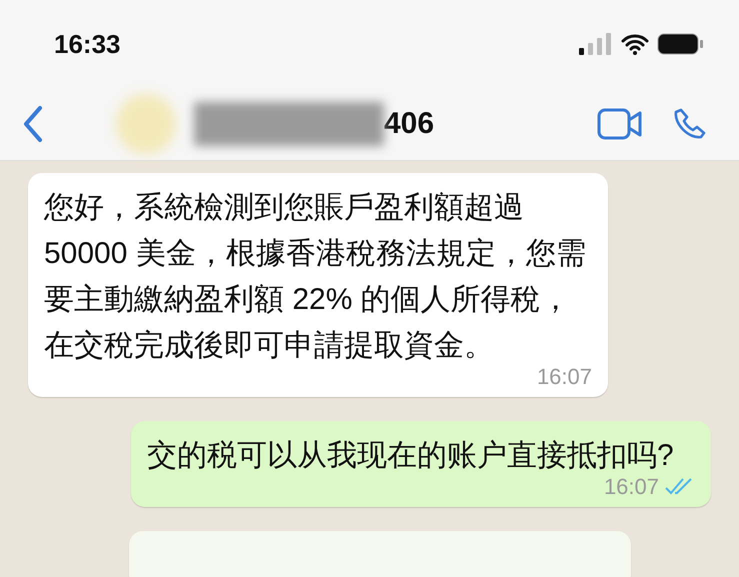 This screenshot has width=739, height=577. What do you see at coordinates (409, 124) in the screenshot?
I see `contact-name: 406` at bounding box center [409, 124].